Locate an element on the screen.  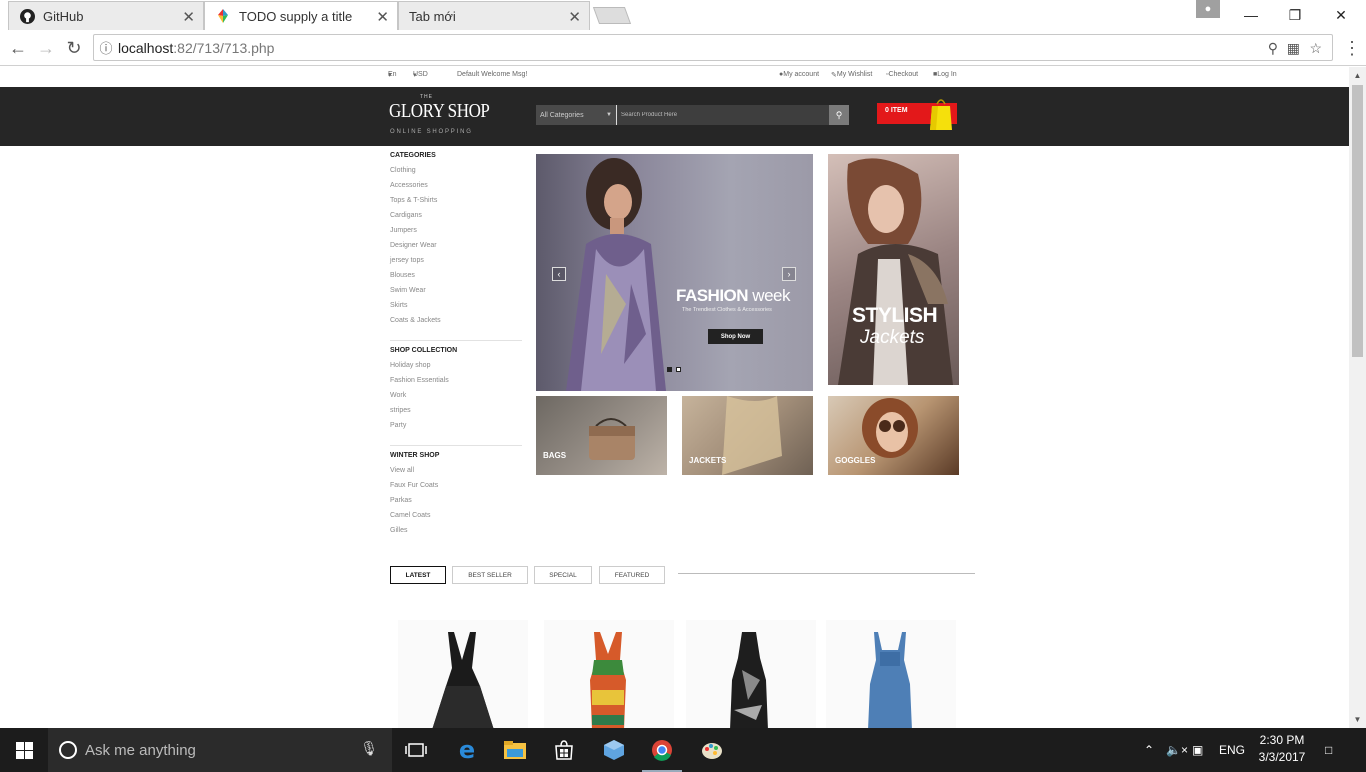
page-favicon-icon is located at coordinates (223, 16).